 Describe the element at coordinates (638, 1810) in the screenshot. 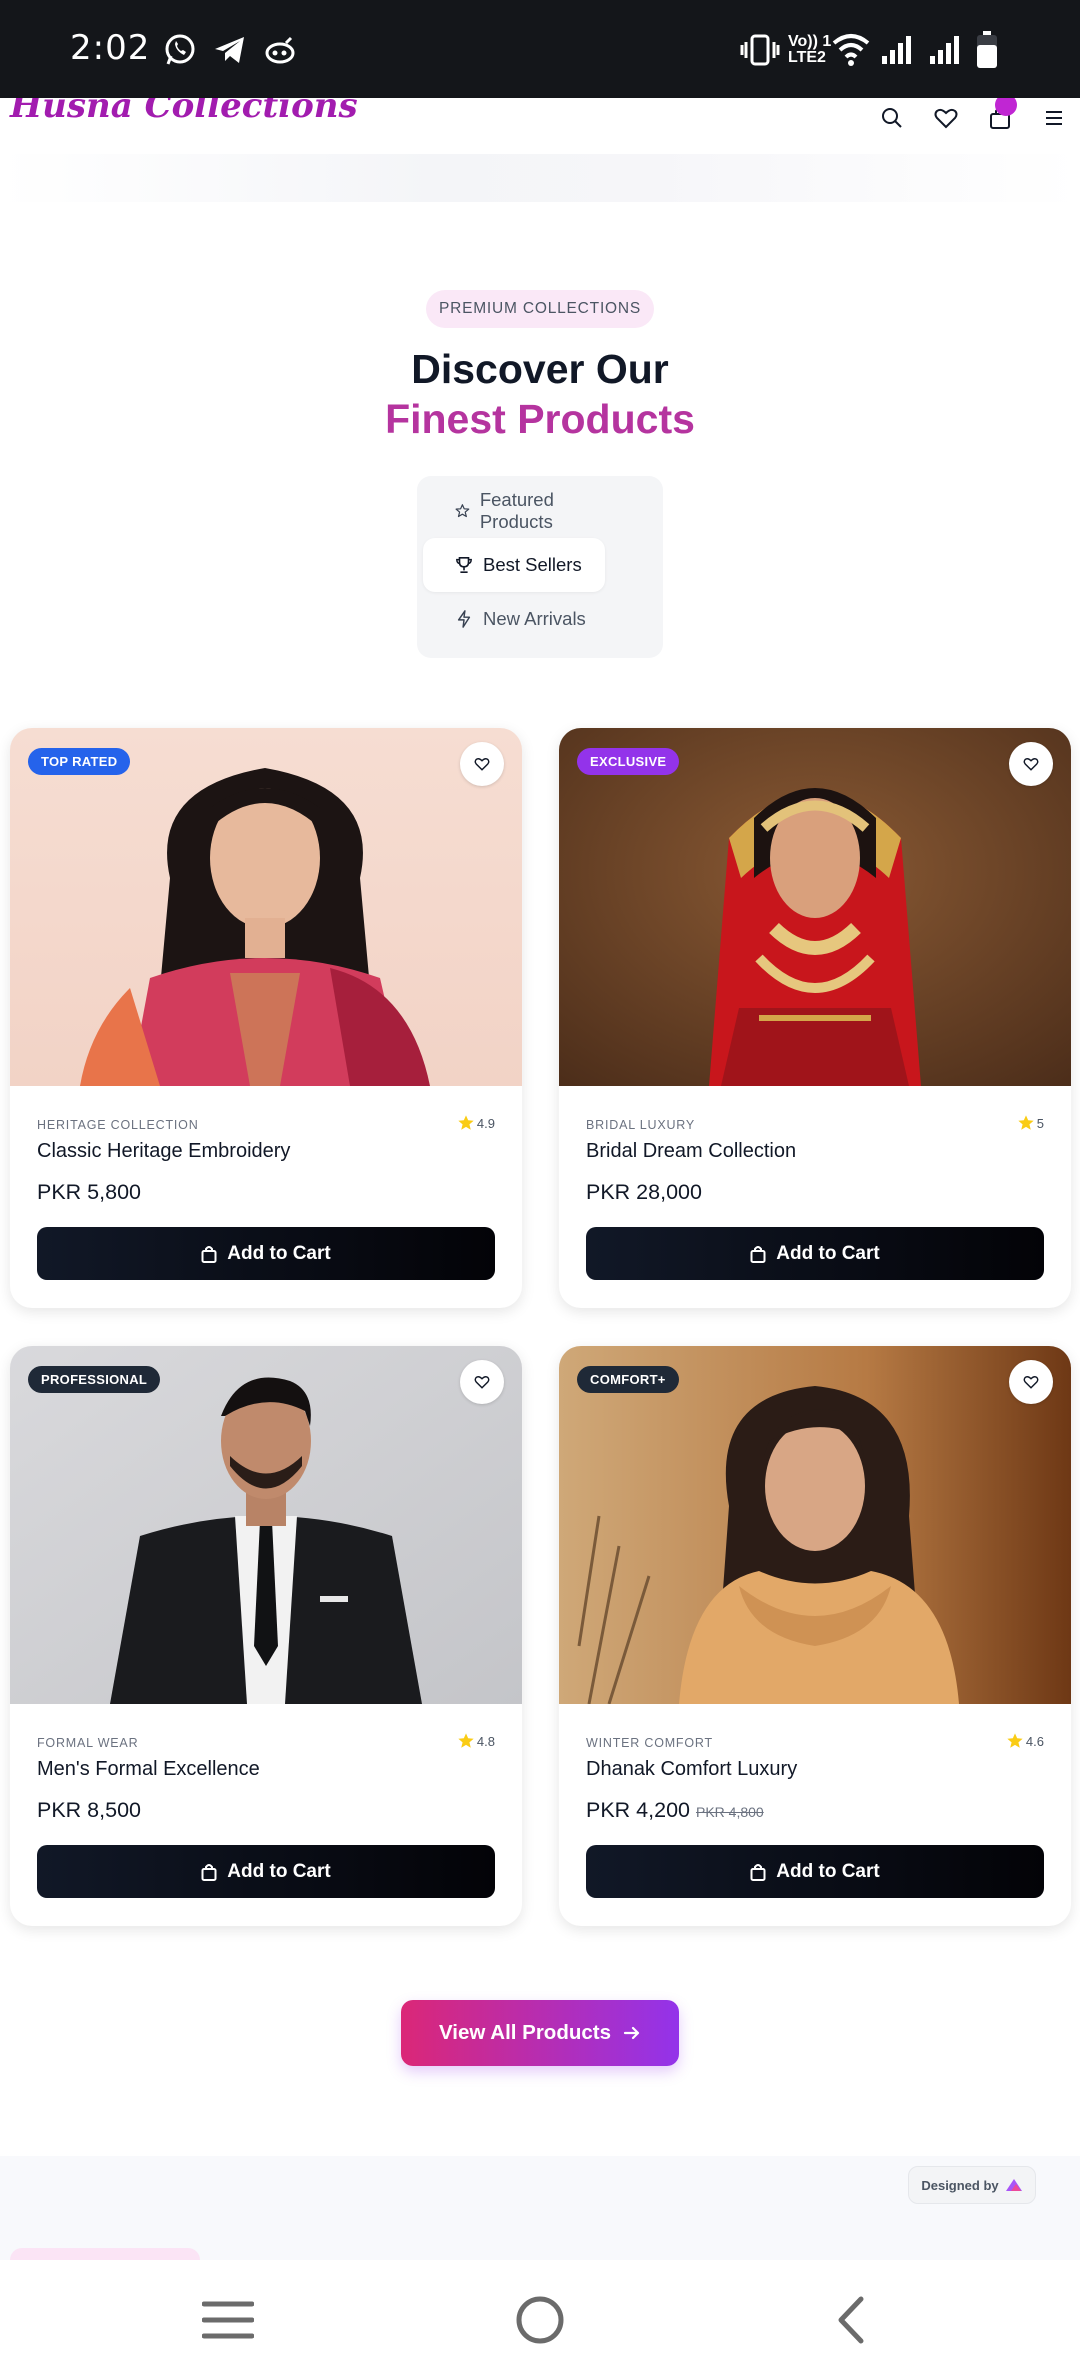

I see `current-price: PKR 4,200` at that location.